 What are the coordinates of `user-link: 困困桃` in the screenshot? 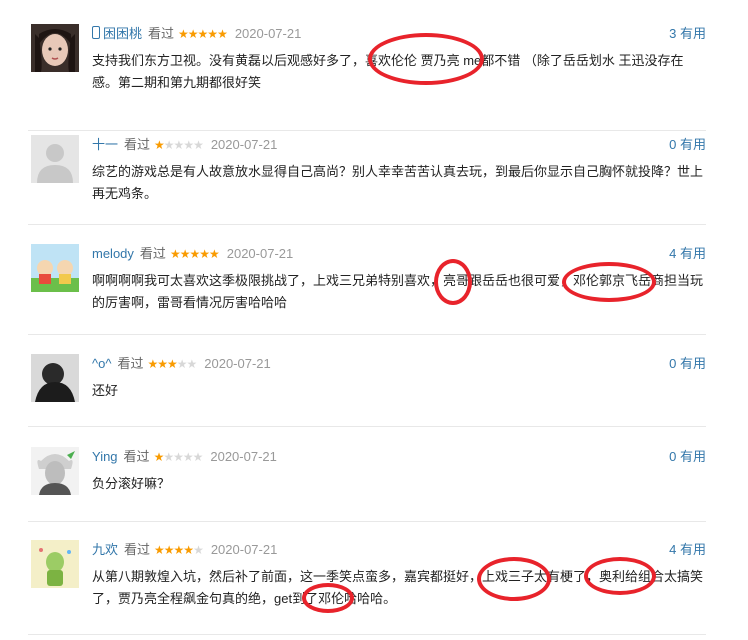 It's located at (122, 33).